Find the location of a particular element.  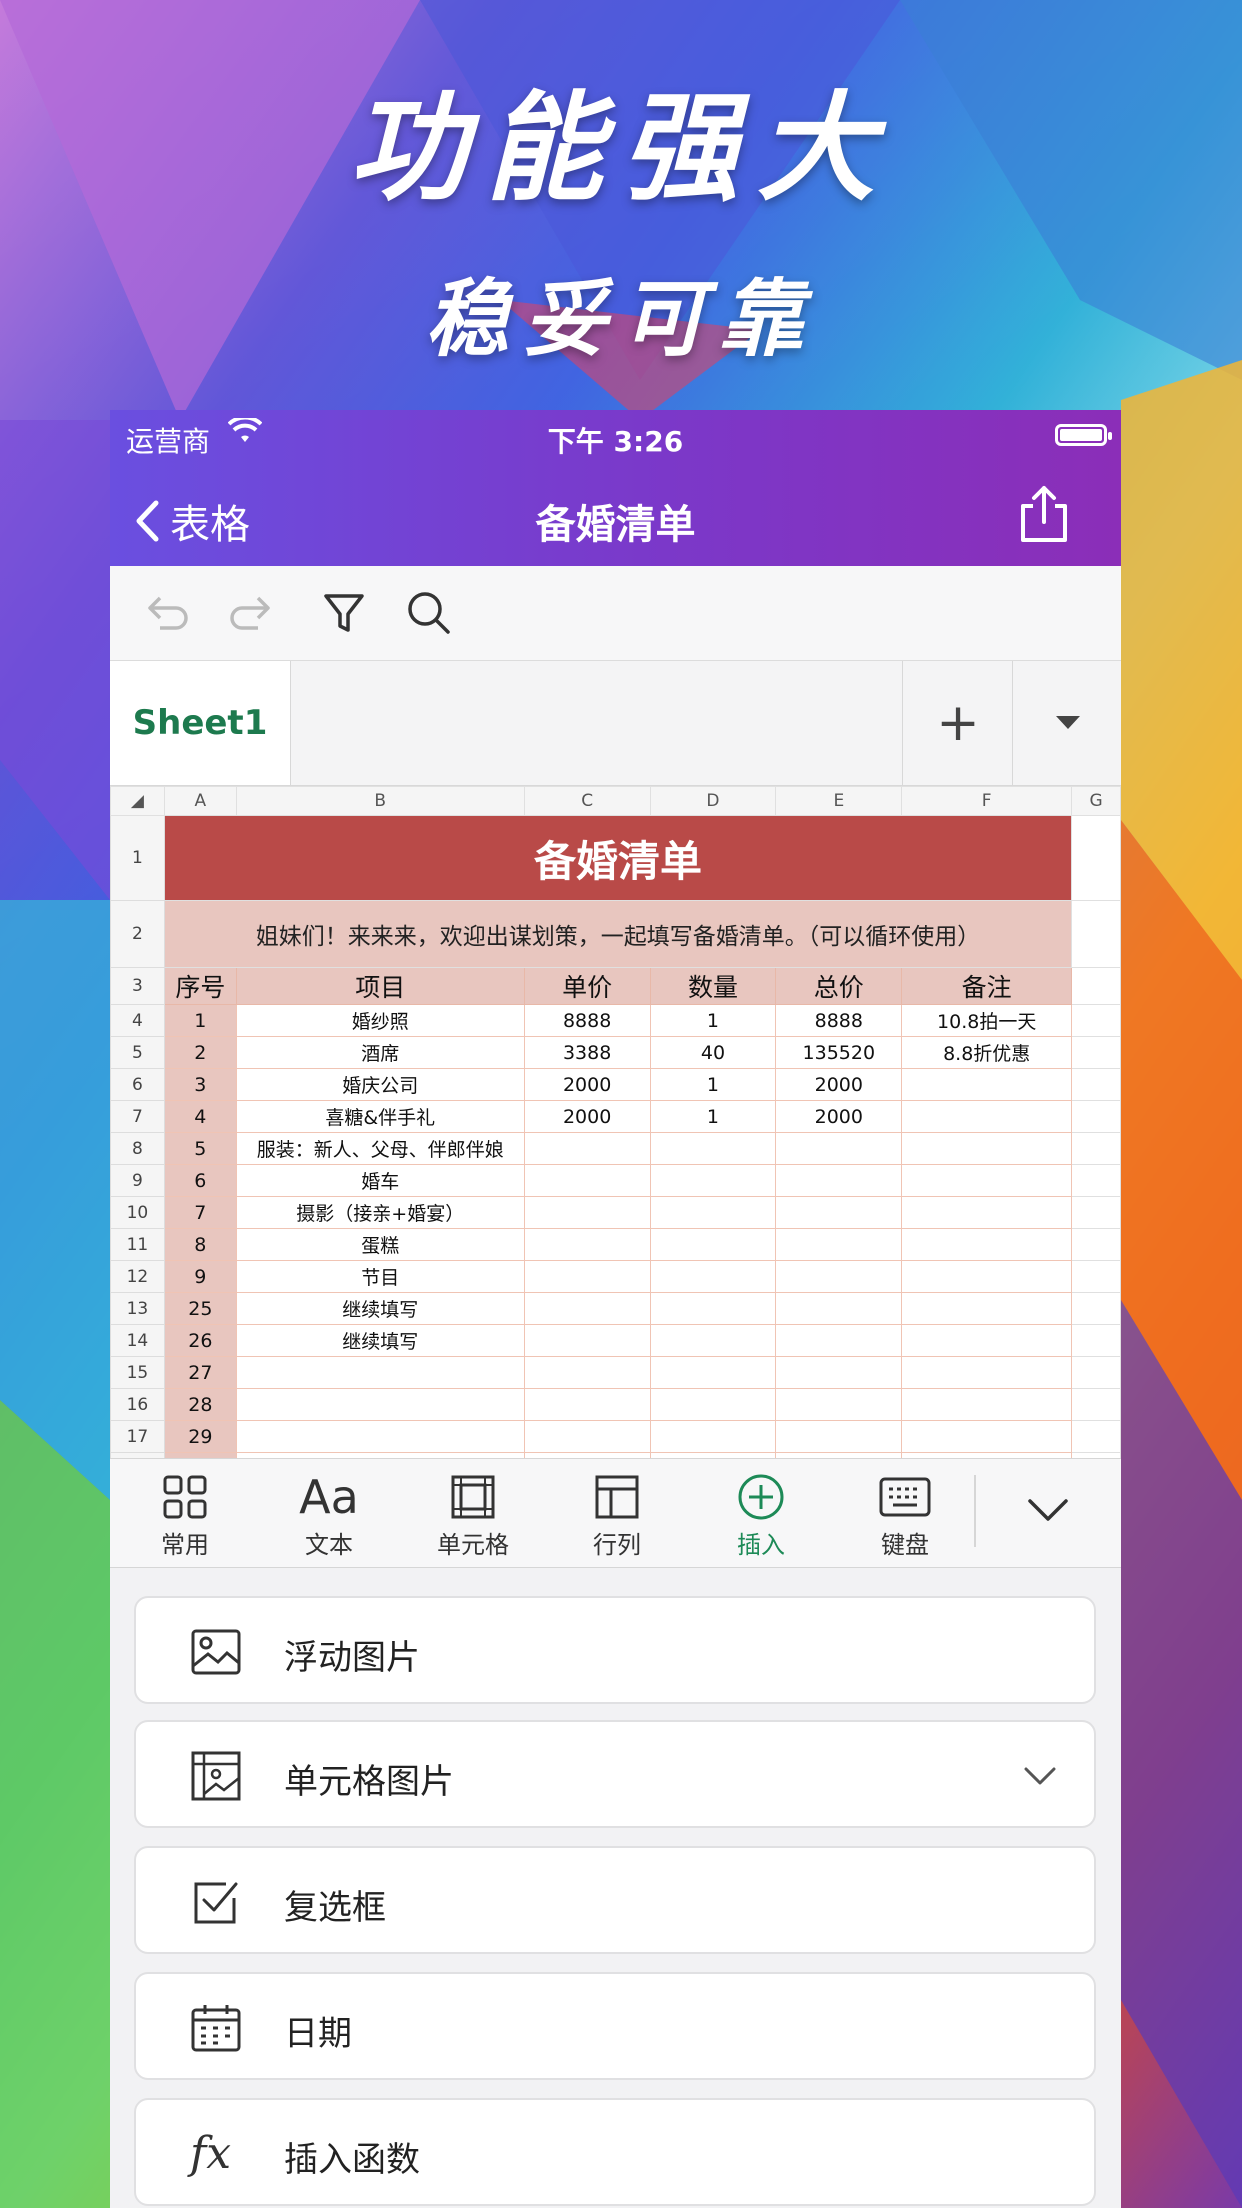

header-cell: 项目 is located at coordinates (380, 986).